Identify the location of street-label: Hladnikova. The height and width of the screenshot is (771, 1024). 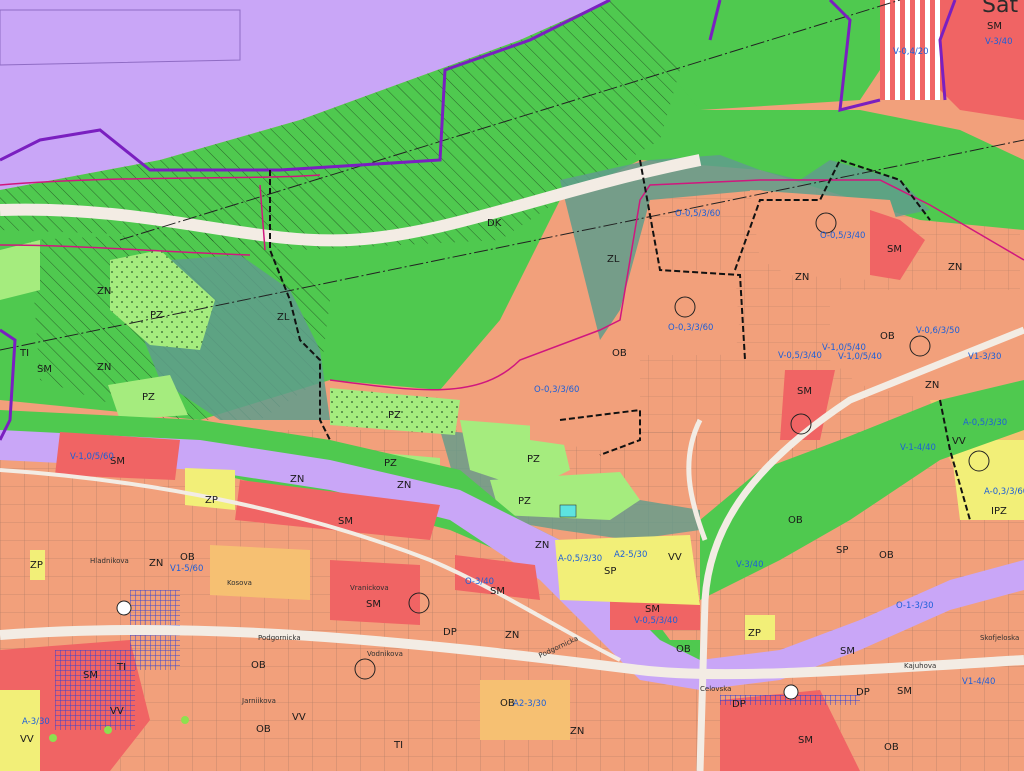
(109, 561).